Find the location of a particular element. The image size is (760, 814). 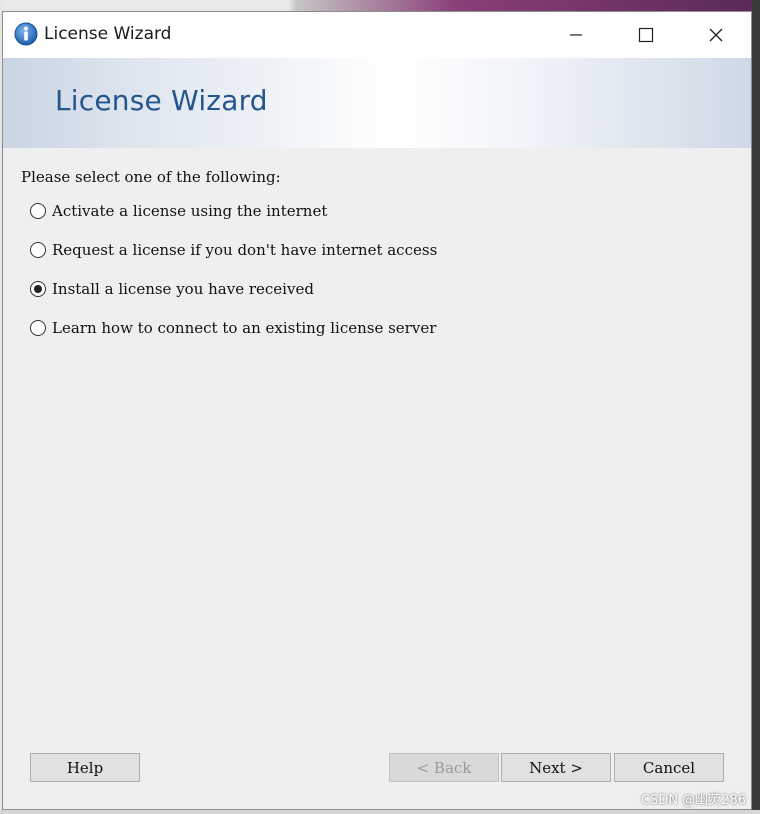

window-title: License Wizard is located at coordinates (108, 34).